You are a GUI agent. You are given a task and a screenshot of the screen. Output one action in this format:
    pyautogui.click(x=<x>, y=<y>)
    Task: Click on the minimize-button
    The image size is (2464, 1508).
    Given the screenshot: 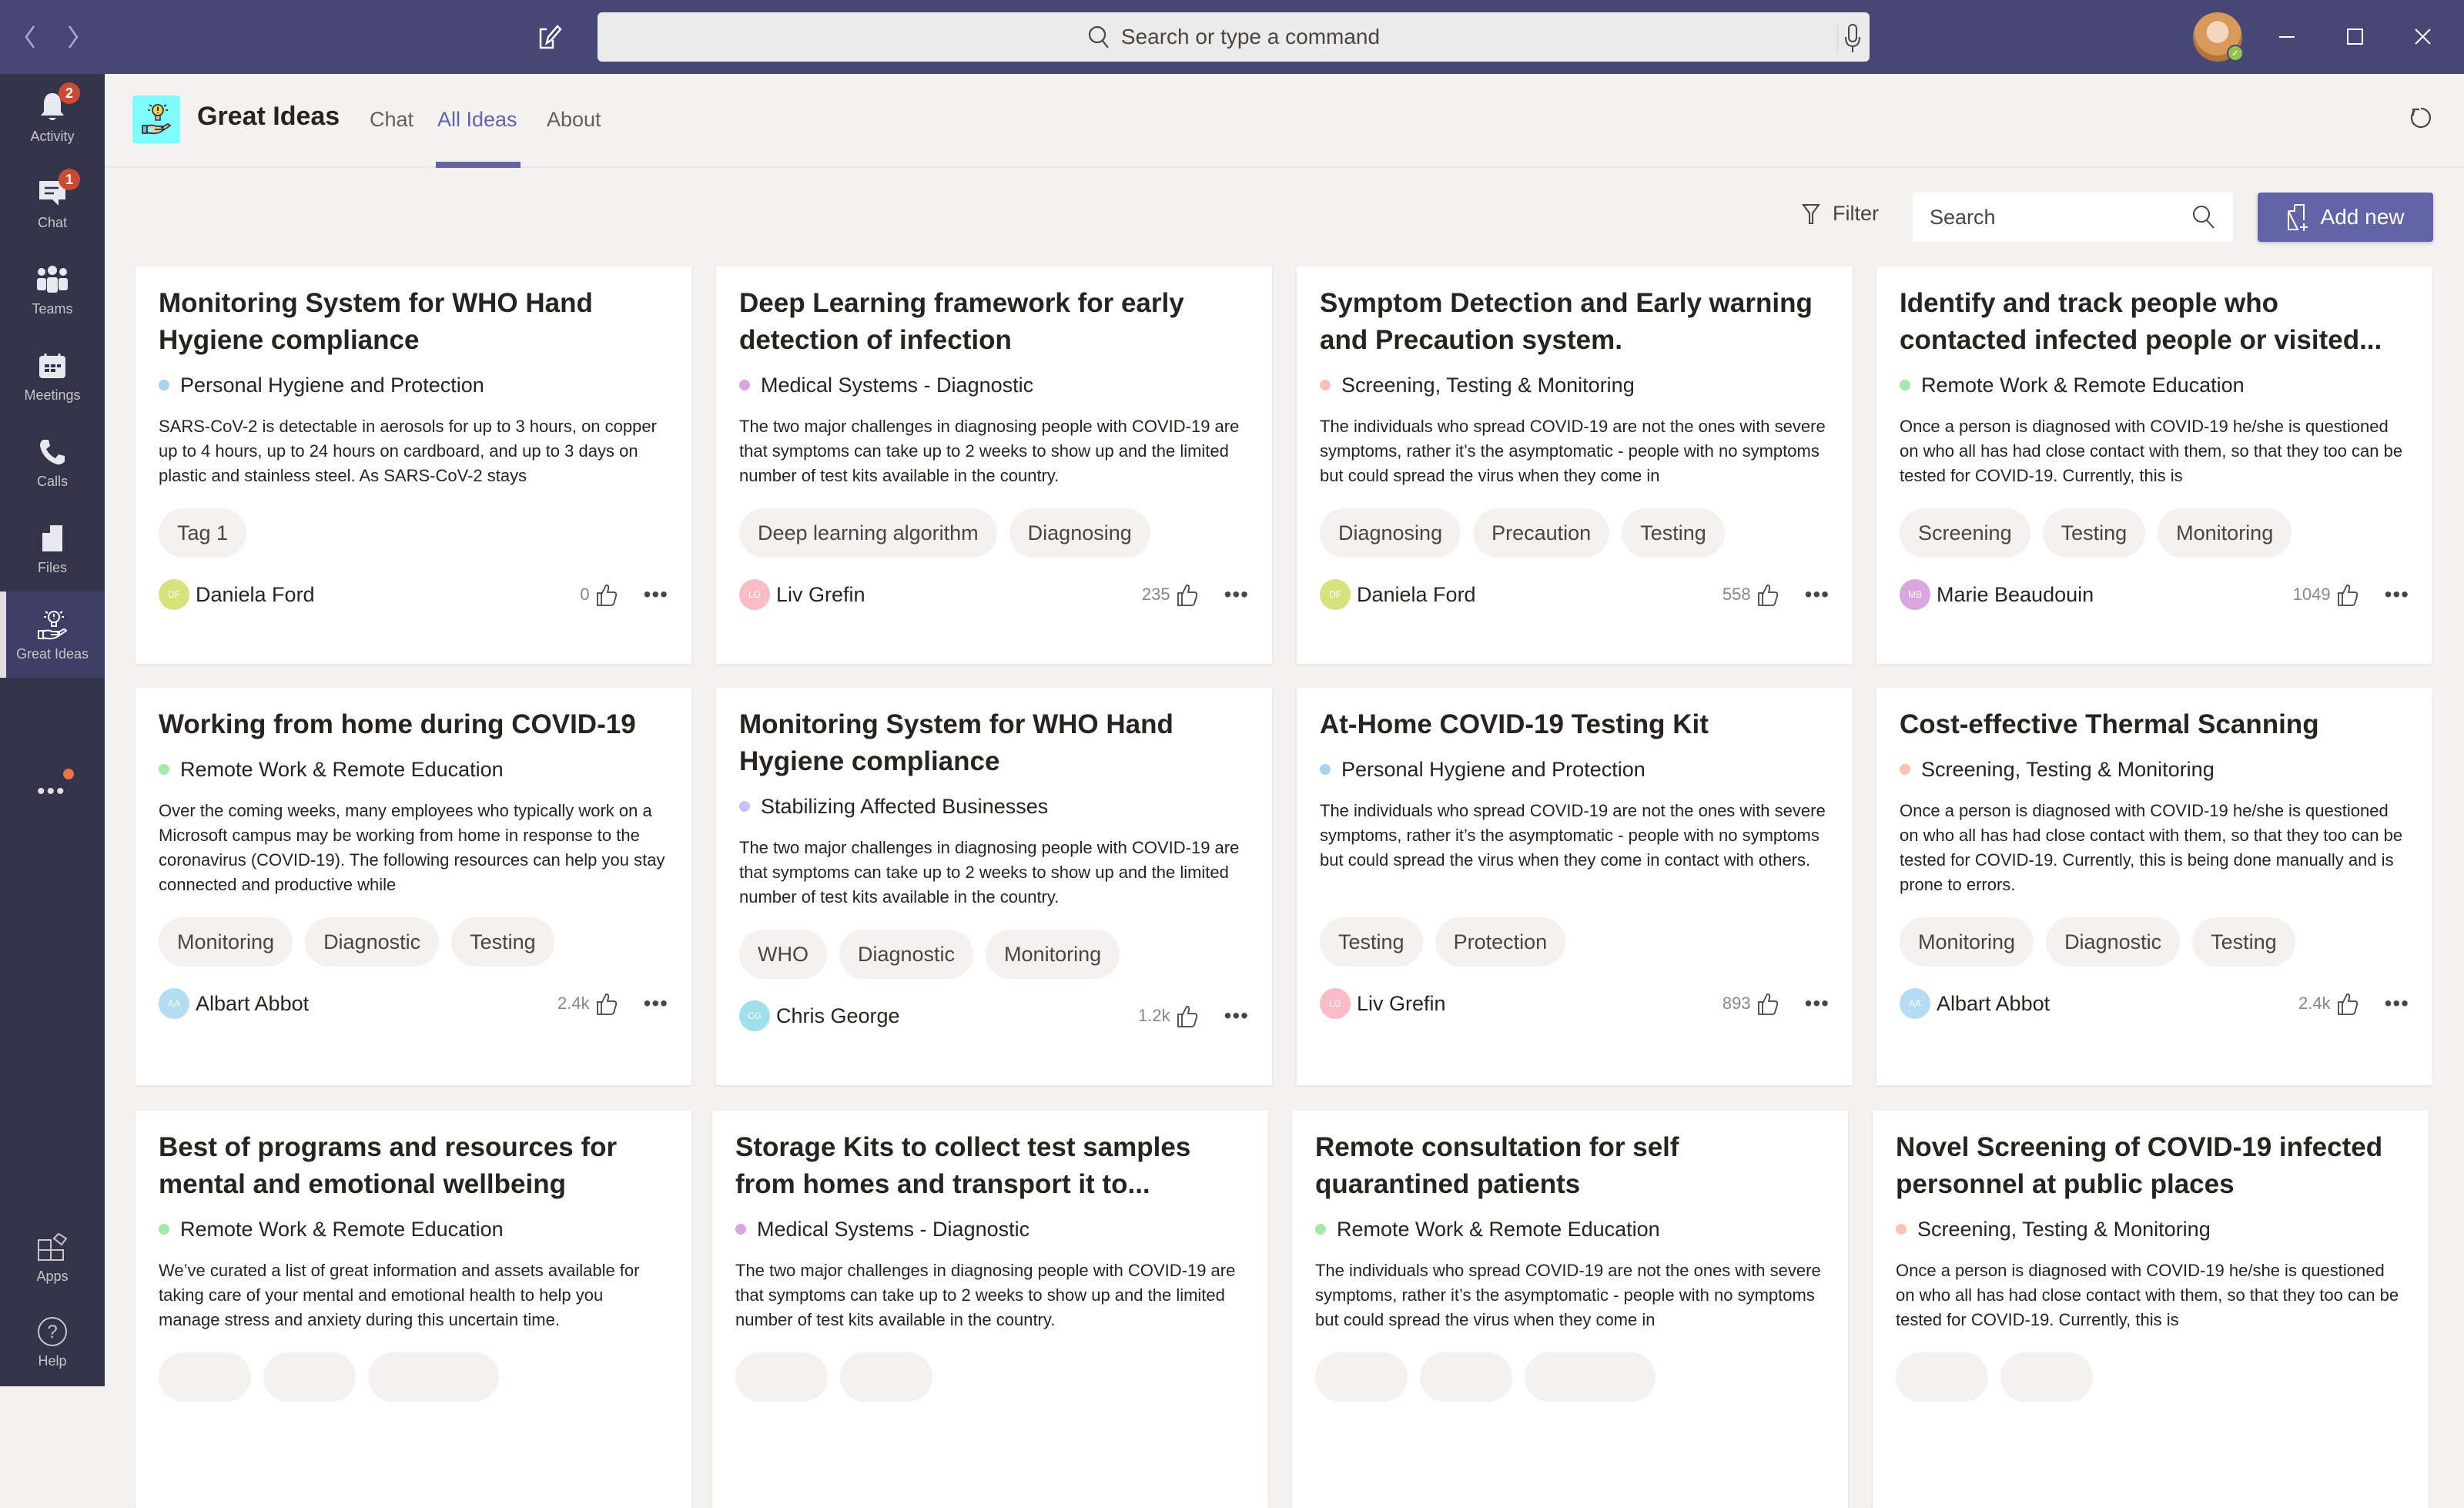 What is the action you would take?
    pyautogui.click(x=2294, y=37)
    